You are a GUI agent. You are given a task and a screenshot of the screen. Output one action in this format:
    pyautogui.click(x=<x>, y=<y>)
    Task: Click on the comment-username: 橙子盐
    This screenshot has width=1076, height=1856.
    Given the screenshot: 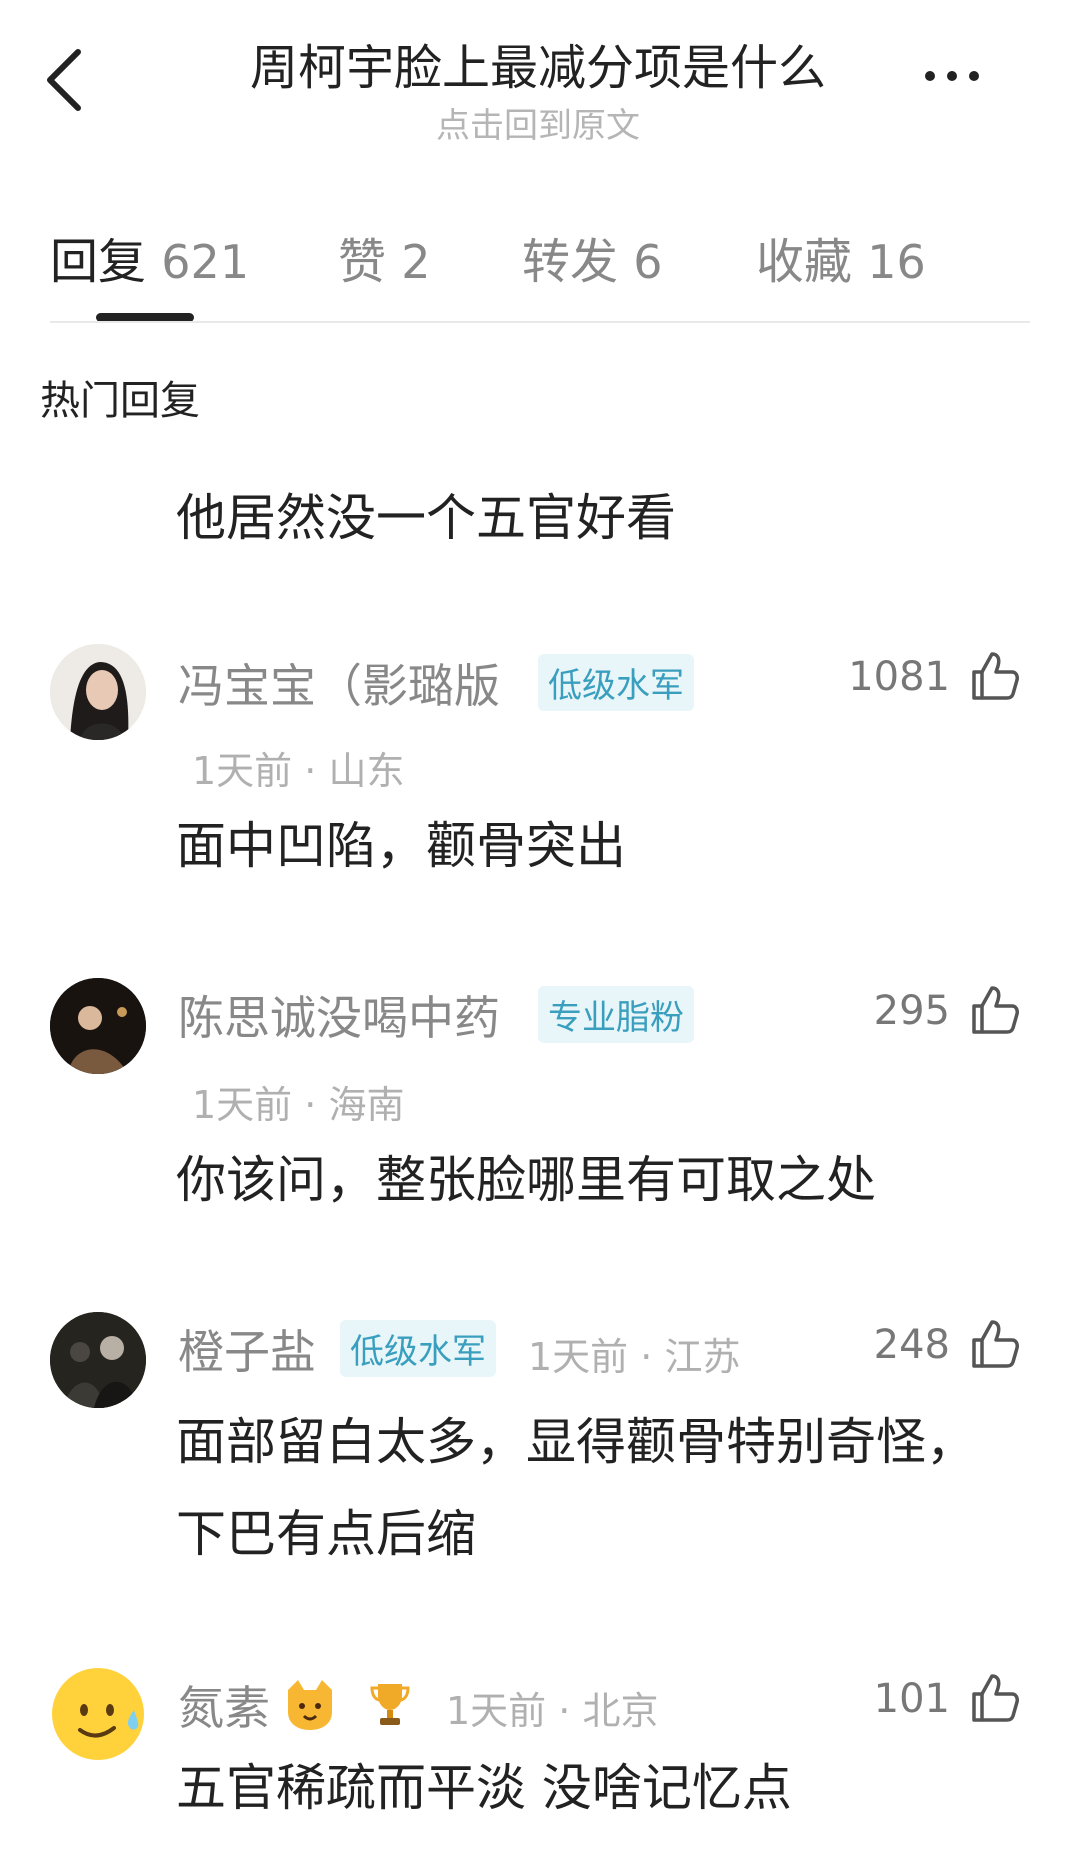 What is the action you would take?
    pyautogui.click(x=247, y=1349)
    